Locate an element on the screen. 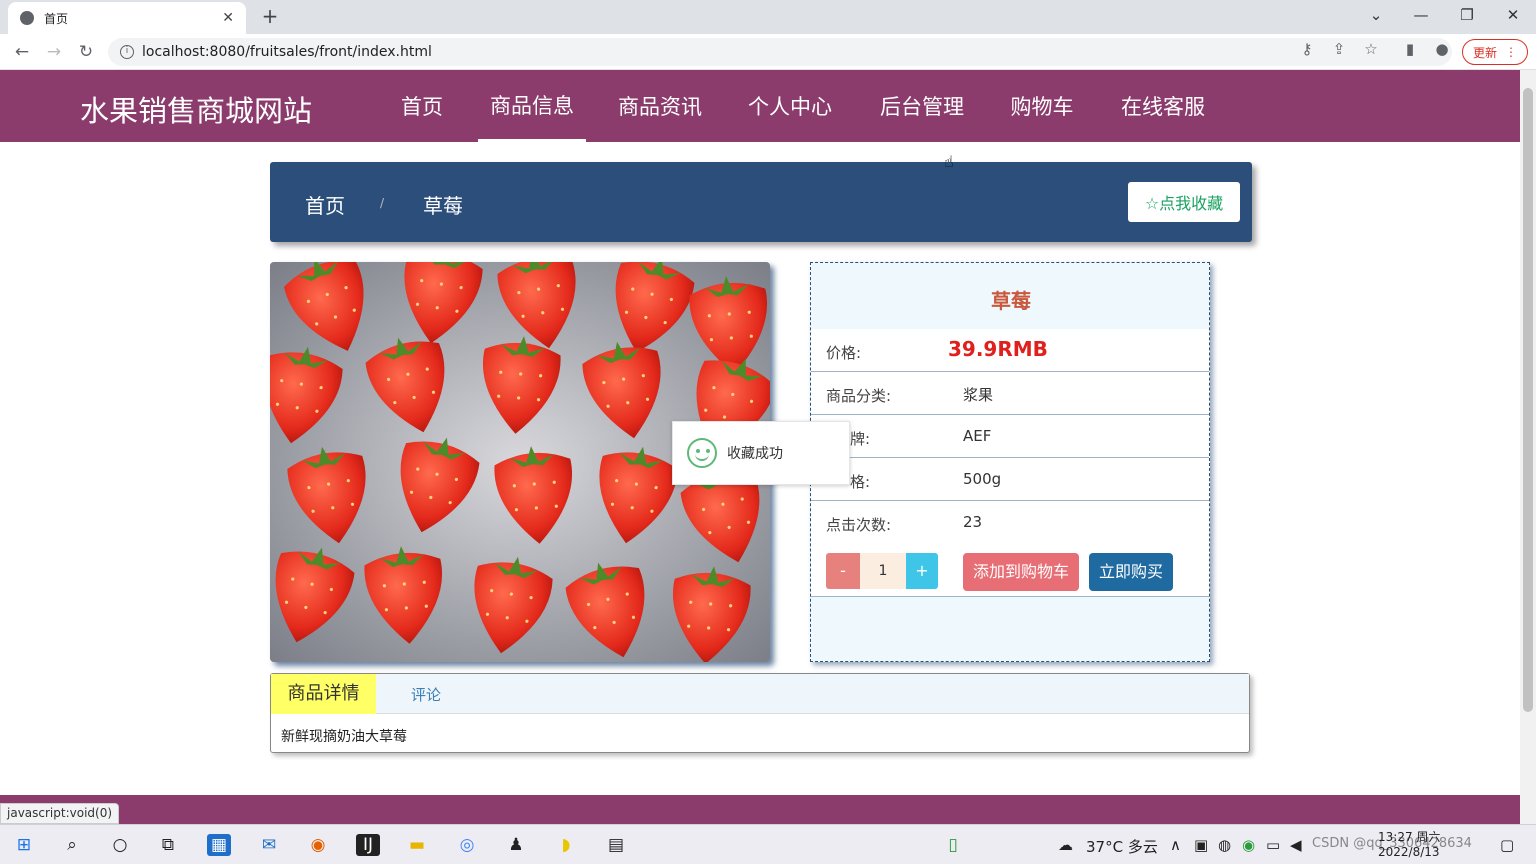 The width and height of the screenshot is (1536, 864). intellij-icon: IJ is located at coordinates (368, 845).